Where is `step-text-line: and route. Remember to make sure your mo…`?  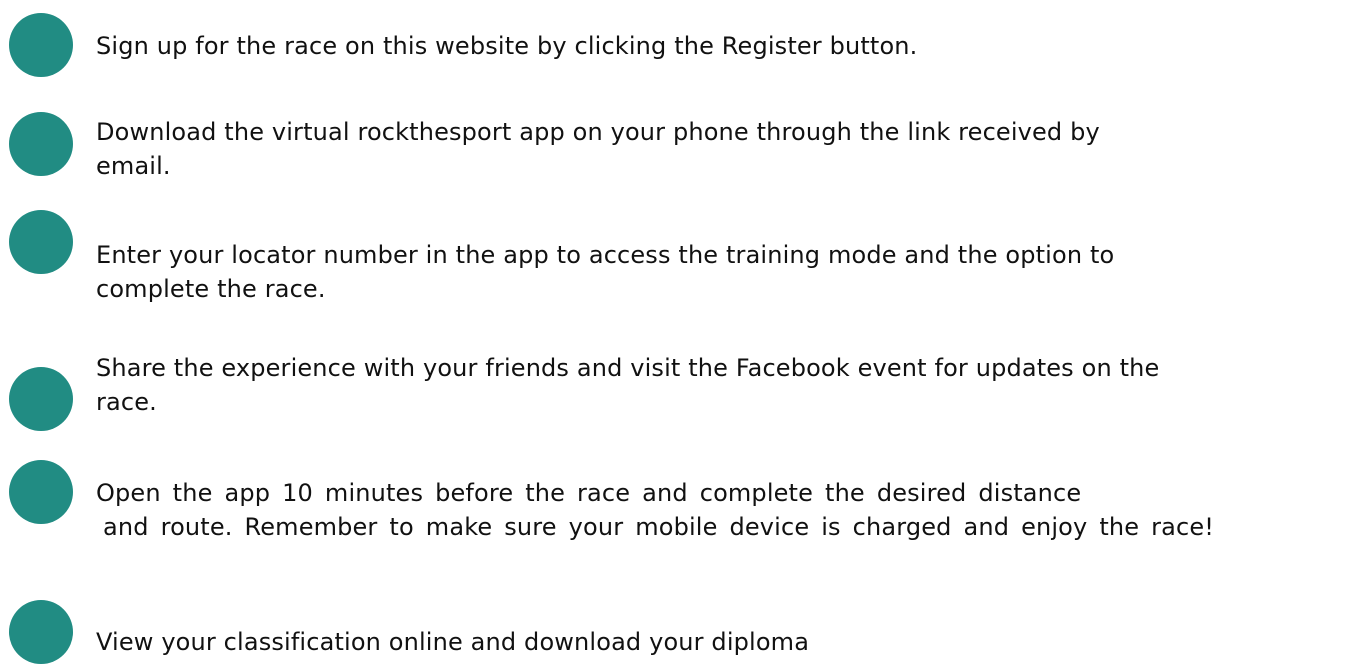 step-text-line: and route. Remember to make sure your mo… is located at coordinates (659, 527).